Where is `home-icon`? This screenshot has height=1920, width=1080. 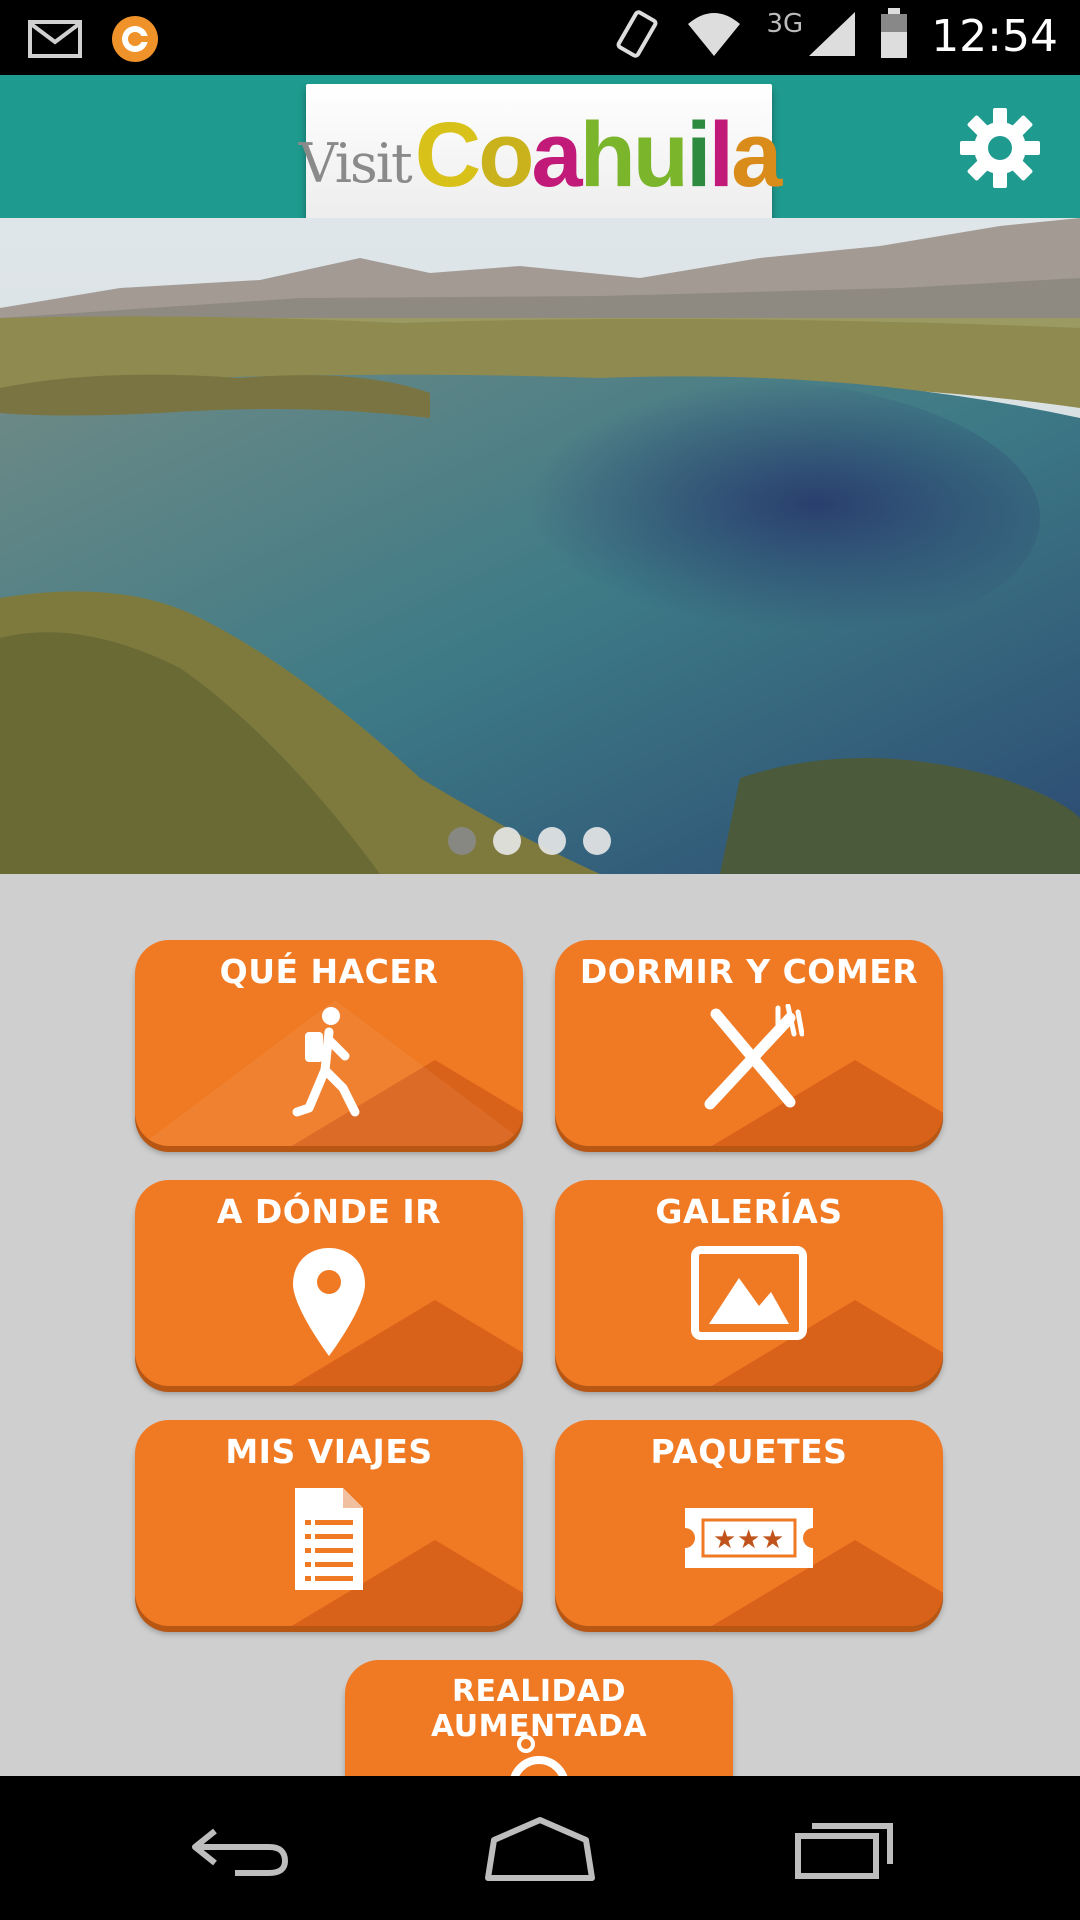 home-icon is located at coordinates (540, 1851).